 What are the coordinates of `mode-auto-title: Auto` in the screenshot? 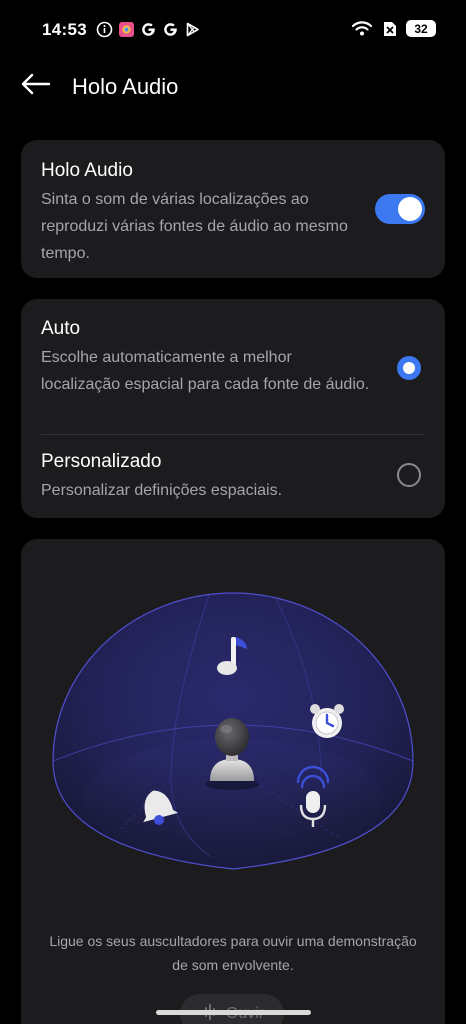 It's located at (61, 328).